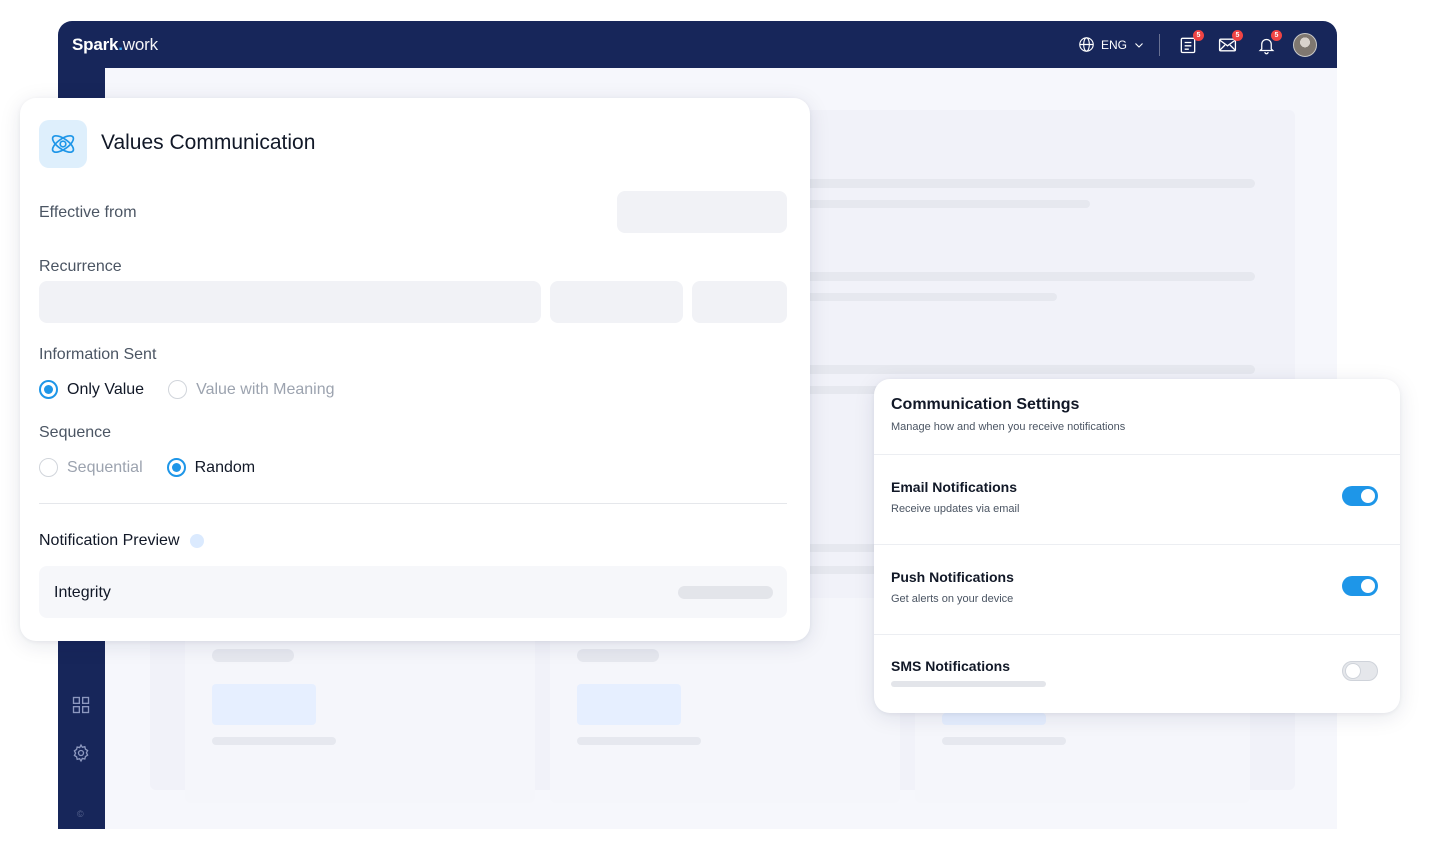 Image resolution: width=1430 pixels, height=850 pixels. I want to click on card-title: Values Communication, so click(208, 142).